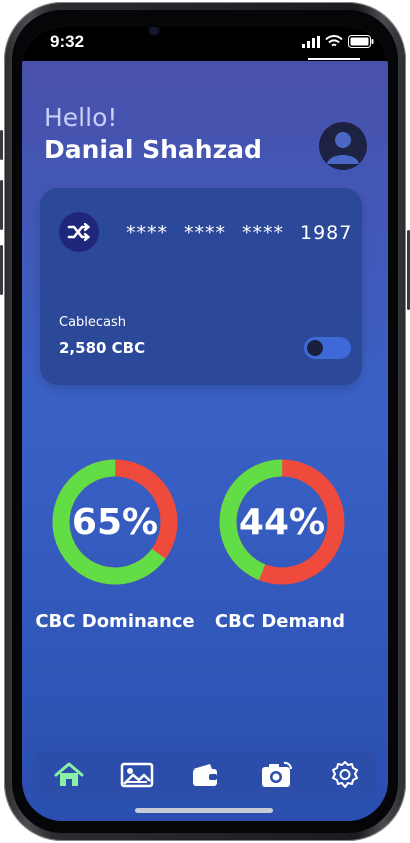 This screenshot has width=410, height=843. Describe the element at coordinates (81, 117) in the screenshot. I see `greeting-text: Hello!` at that location.